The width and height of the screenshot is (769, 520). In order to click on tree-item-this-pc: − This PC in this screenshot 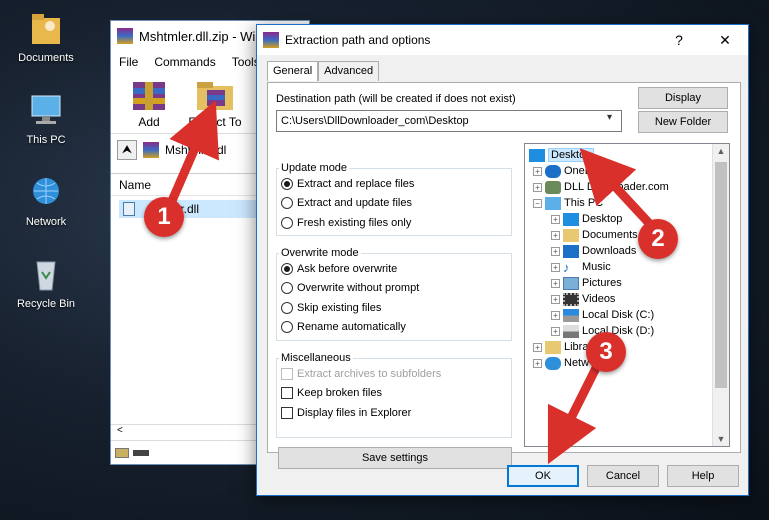, I will do `click(568, 203)`.